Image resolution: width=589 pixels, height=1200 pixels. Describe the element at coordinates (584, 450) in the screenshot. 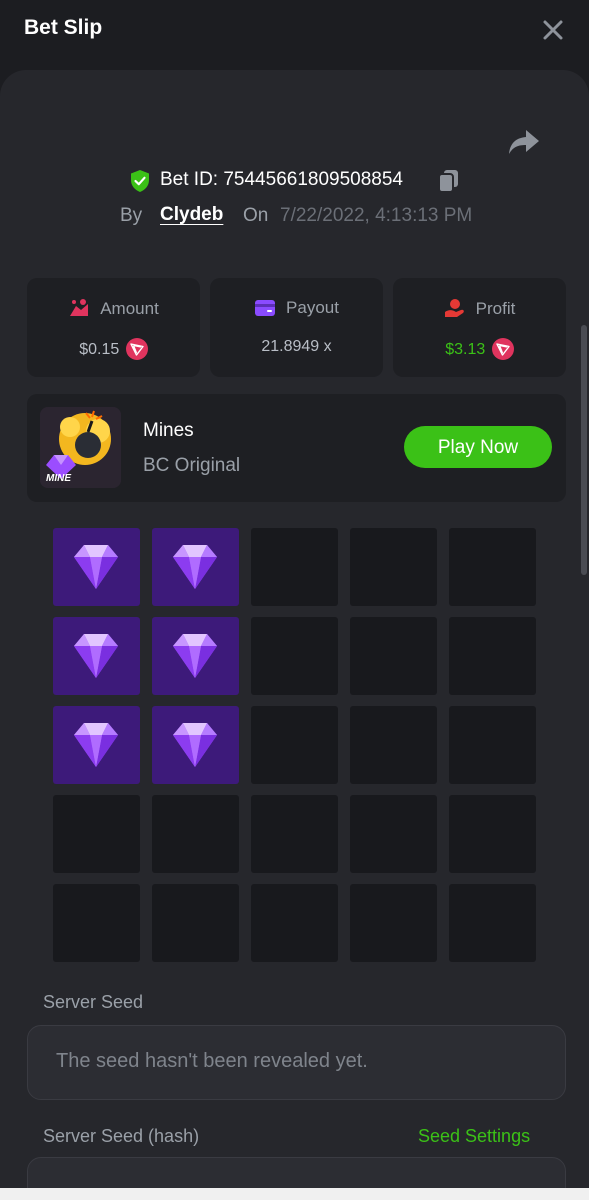

I see `scrollbar` at that location.